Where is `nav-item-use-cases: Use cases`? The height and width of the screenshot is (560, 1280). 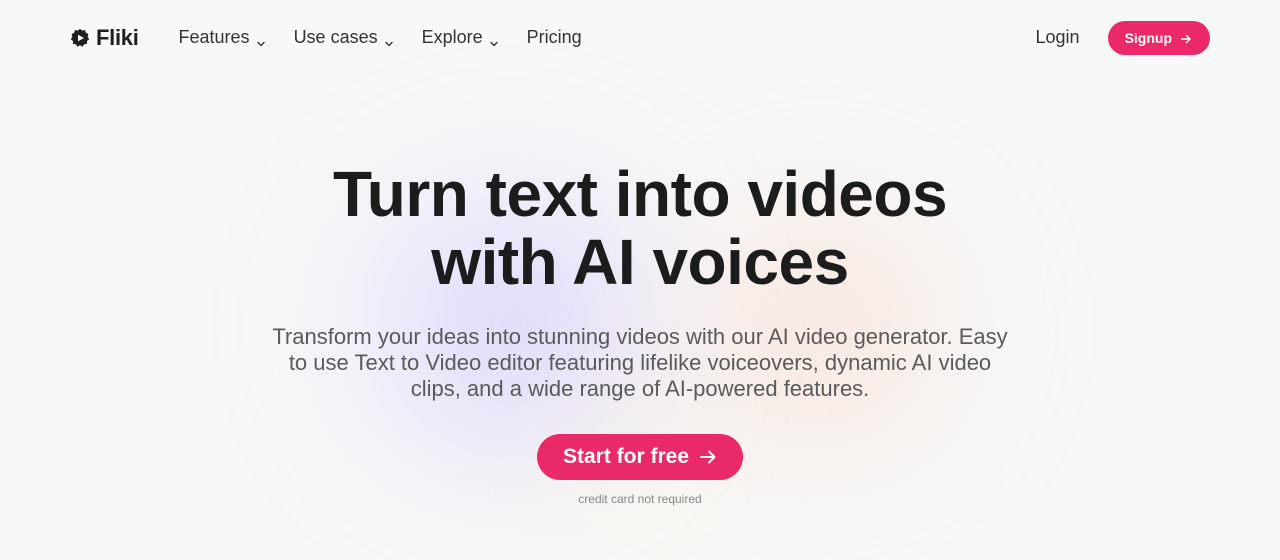 nav-item-use-cases: Use cases is located at coordinates (344, 37).